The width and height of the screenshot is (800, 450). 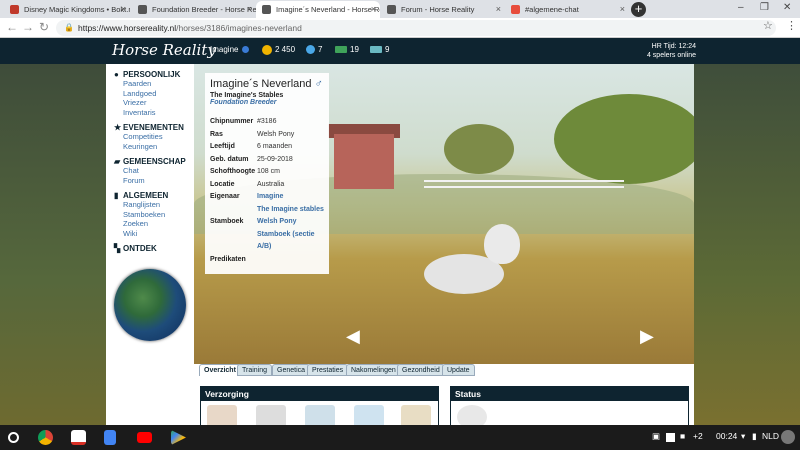 I want to click on back-icon: ←, so click(x=12, y=27).